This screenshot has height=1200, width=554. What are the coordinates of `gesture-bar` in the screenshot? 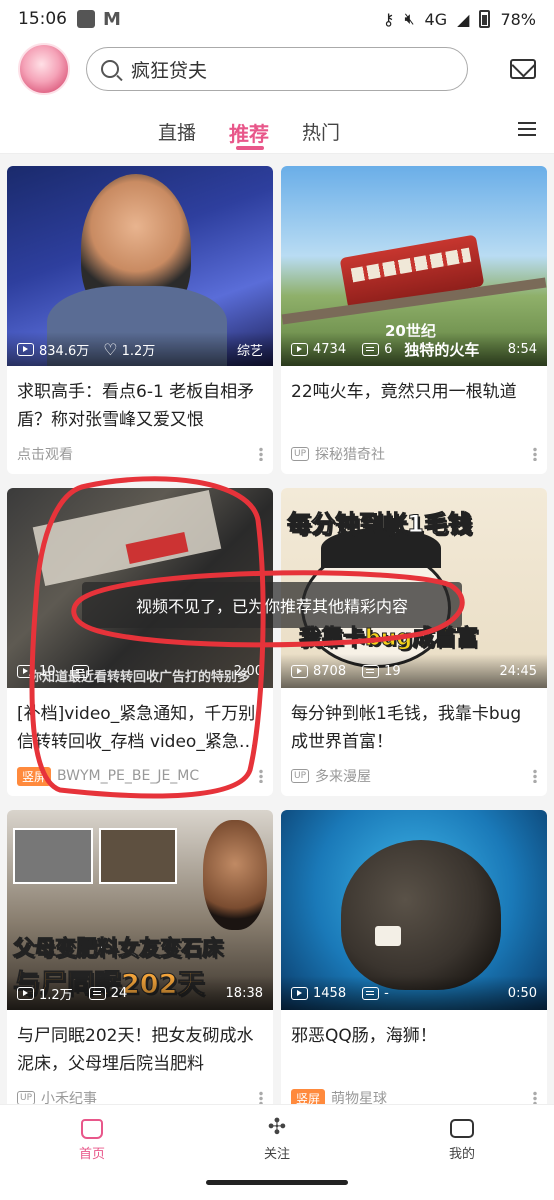 It's located at (277, 1182).